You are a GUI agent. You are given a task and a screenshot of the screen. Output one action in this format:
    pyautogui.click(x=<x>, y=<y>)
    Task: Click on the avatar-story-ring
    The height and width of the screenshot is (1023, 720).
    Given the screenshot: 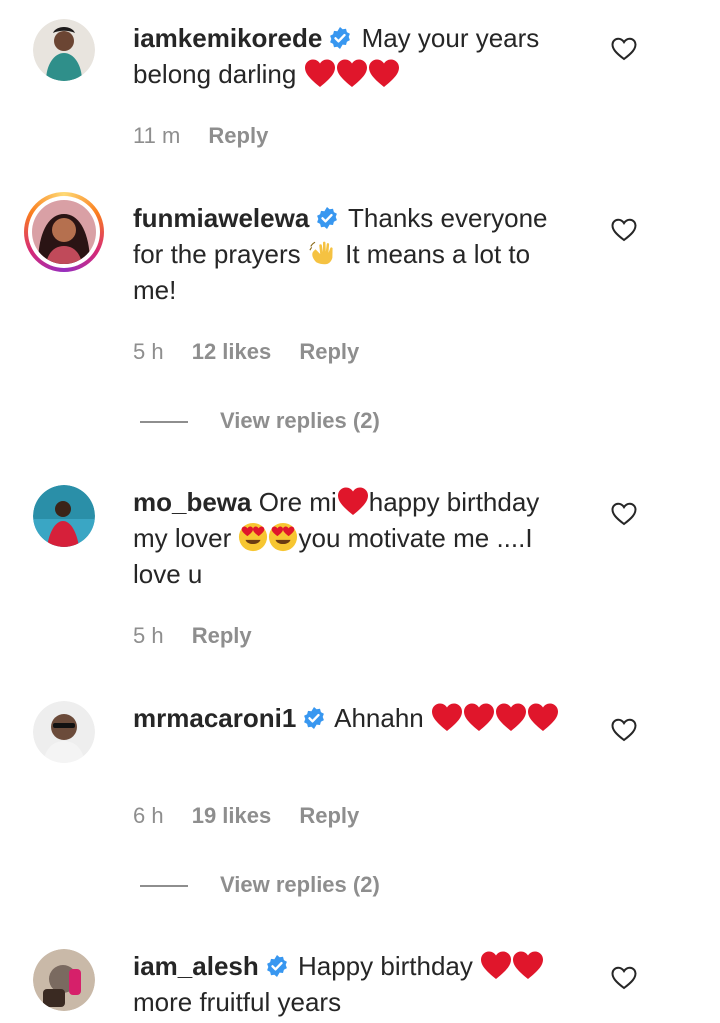 What is the action you would take?
    pyautogui.click(x=64, y=232)
    